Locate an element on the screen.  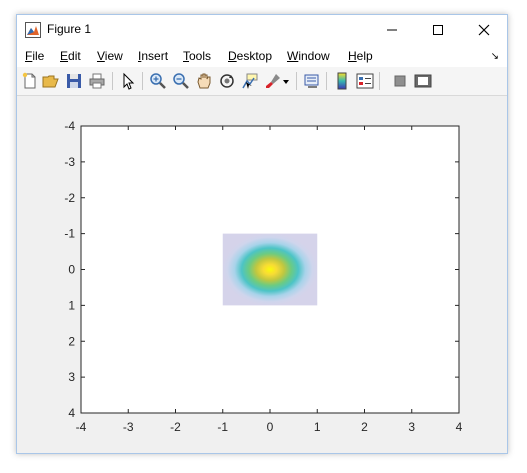
y-tick-label: 0 is located at coordinates (71, 270).